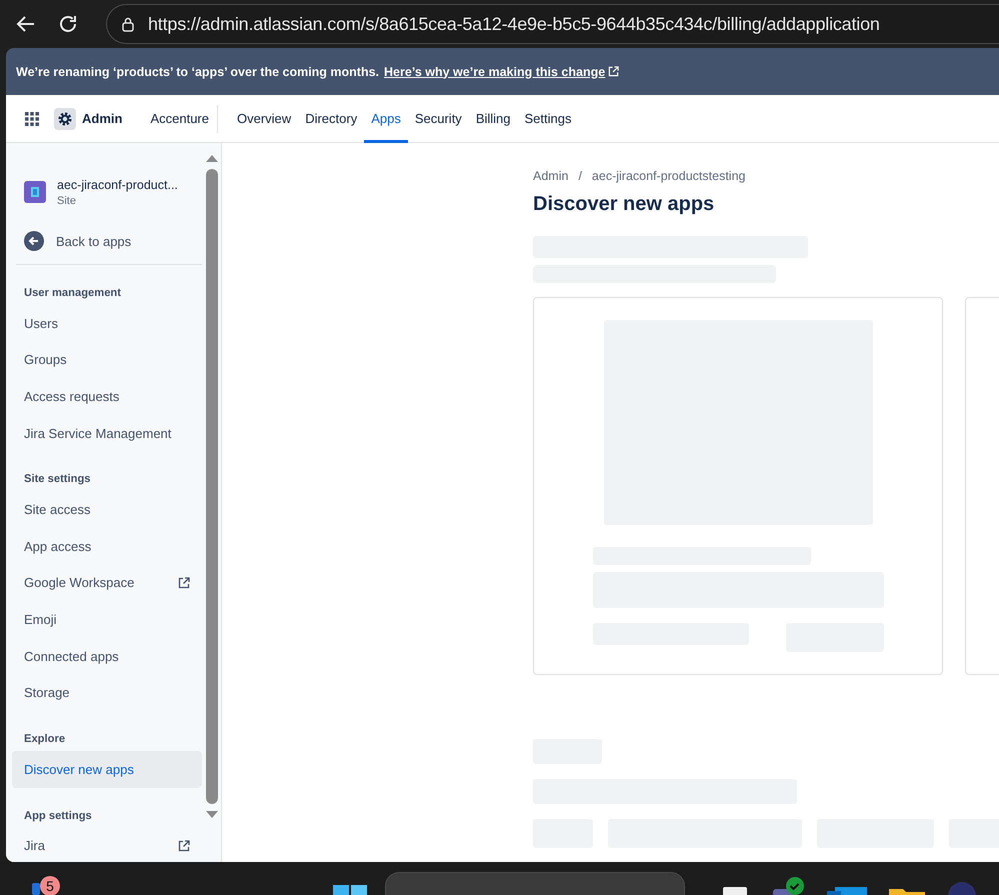 The width and height of the screenshot is (999, 895). What do you see at coordinates (67, 201) in the screenshot?
I see `site-type: Site` at bounding box center [67, 201].